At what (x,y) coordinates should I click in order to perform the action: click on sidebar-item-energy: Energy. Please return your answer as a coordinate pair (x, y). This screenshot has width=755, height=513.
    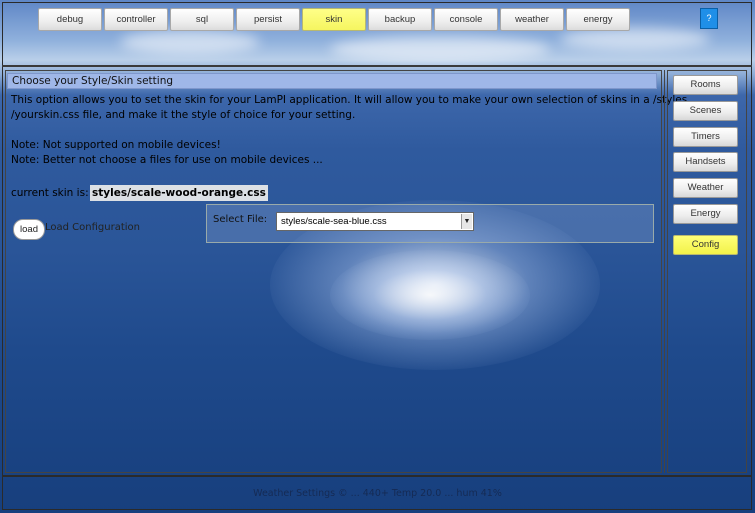
    Looking at the image, I should click on (705, 214).